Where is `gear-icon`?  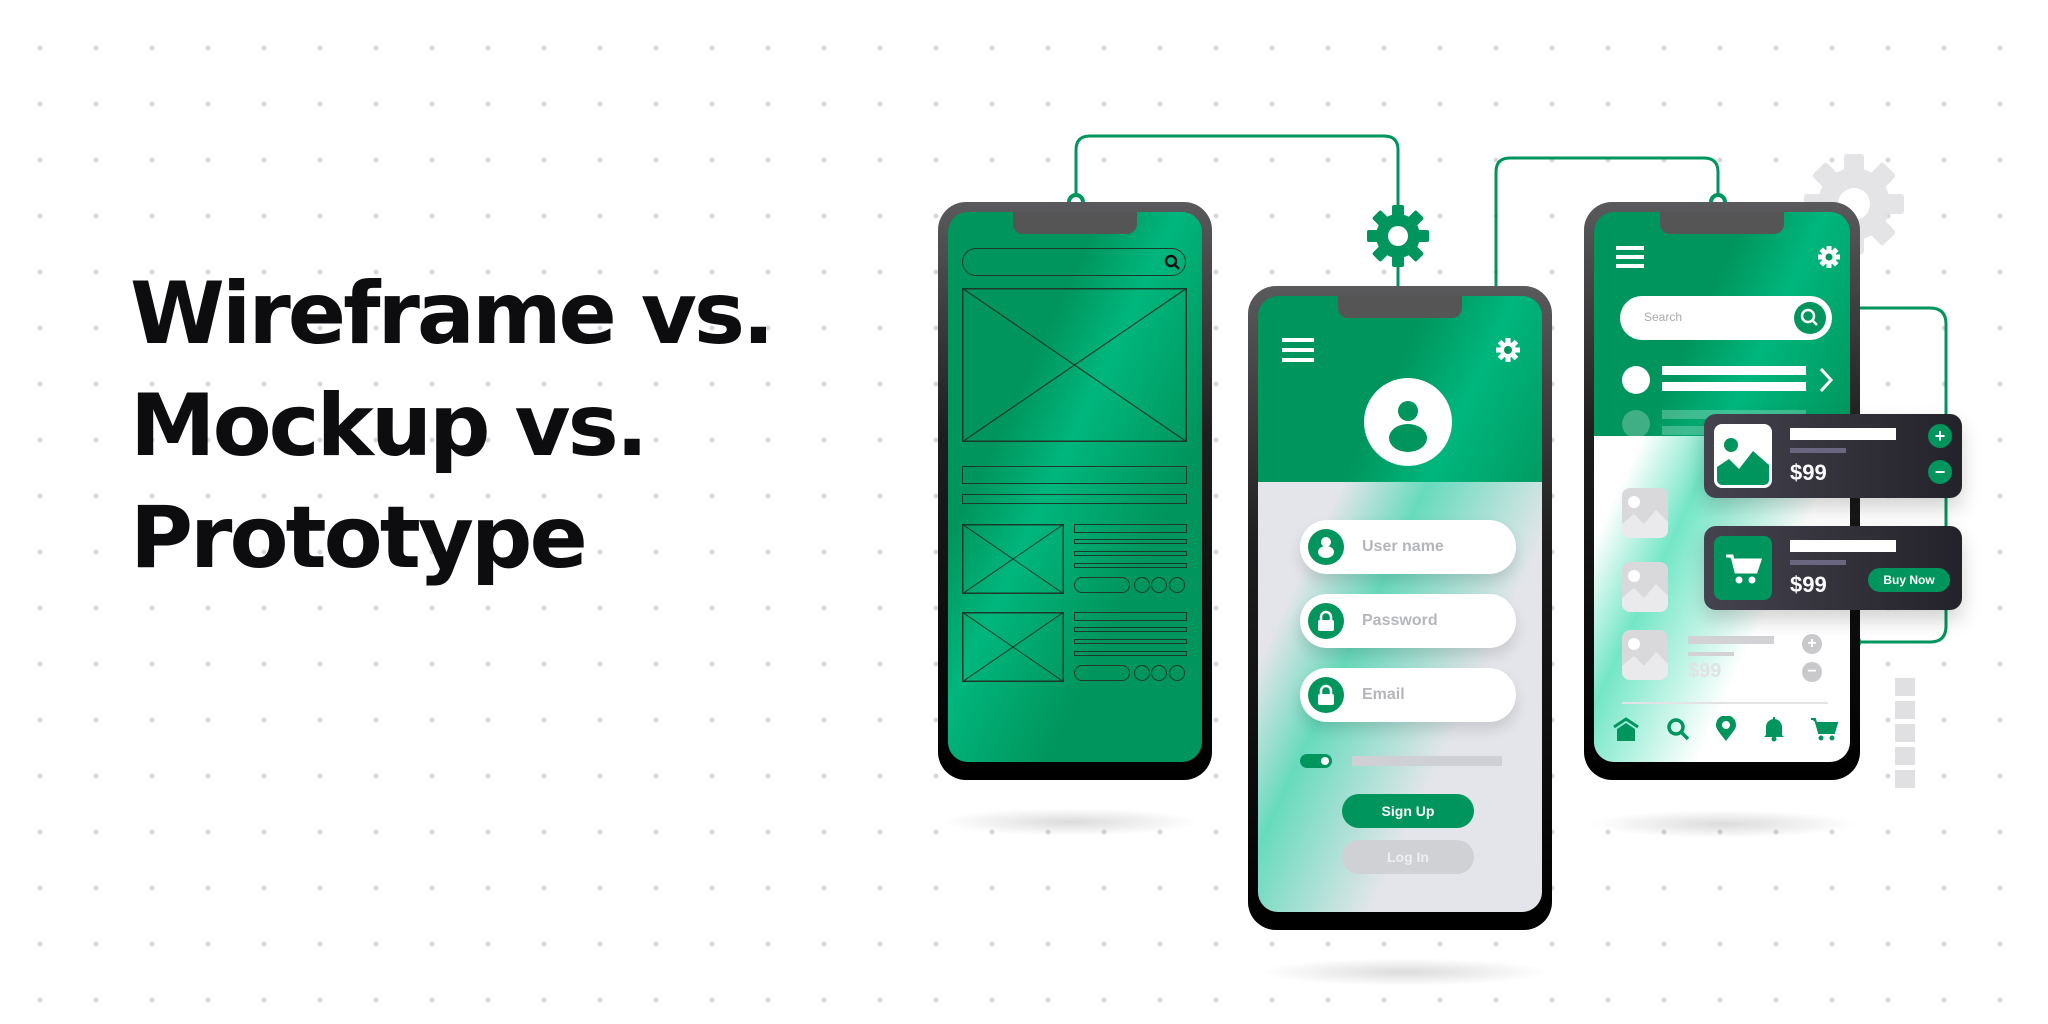
gear-icon is located at coordinates (1398, 236).